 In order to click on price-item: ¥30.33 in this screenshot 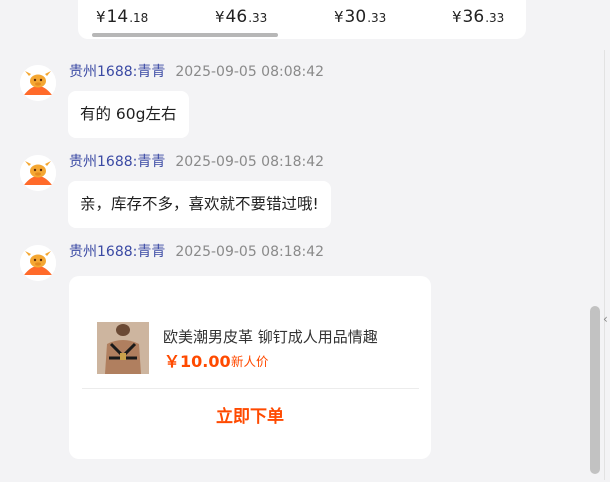, I will do `click(360, 17)`.